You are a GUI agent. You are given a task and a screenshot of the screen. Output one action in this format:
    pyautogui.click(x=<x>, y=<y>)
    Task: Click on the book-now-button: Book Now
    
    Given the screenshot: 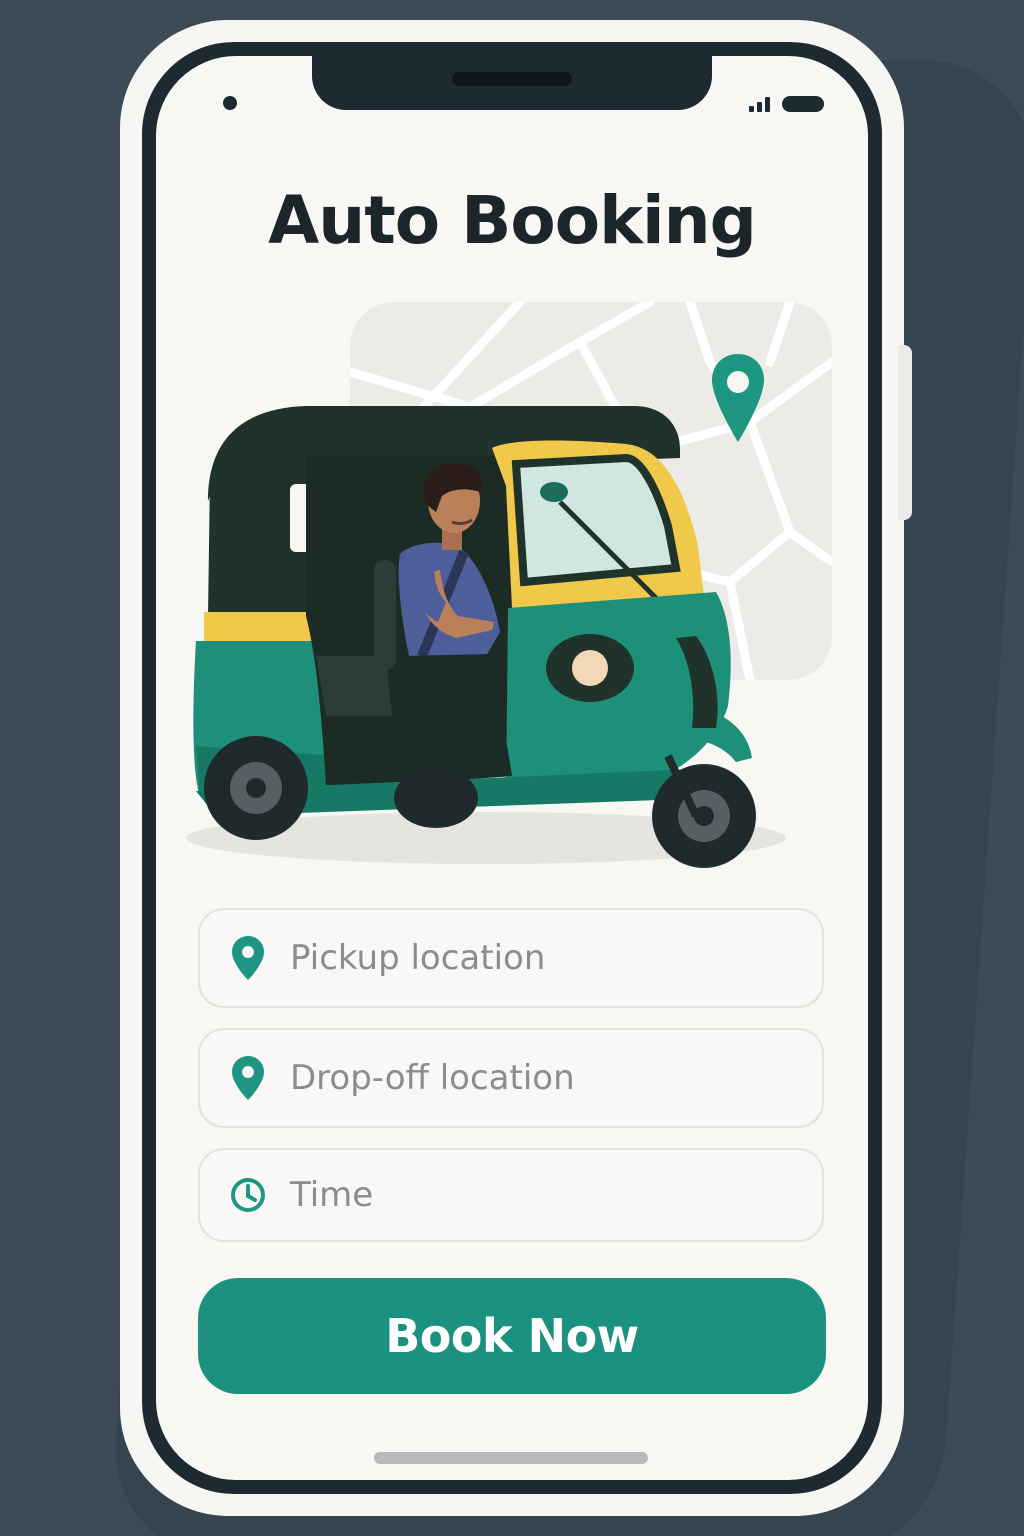 What is the action you would take?
    pyautogui.click(x=512, y=1336)
    